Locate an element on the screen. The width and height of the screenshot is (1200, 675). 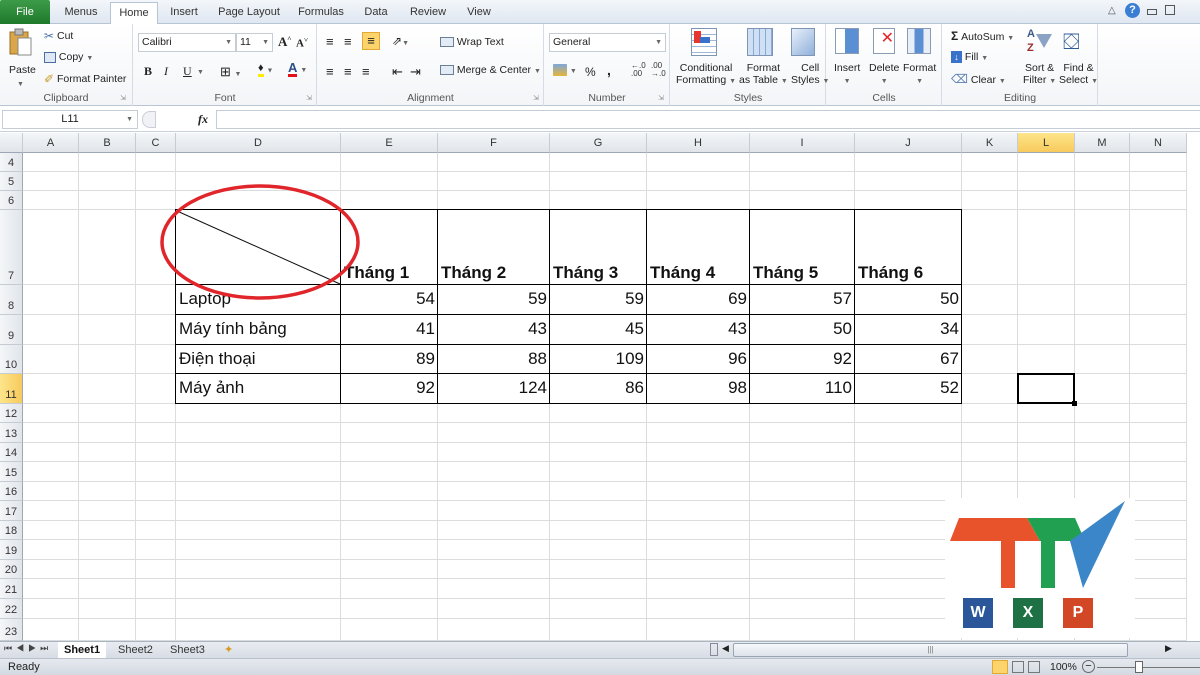
diagonal-border-line is located at coordinates (258, 247).